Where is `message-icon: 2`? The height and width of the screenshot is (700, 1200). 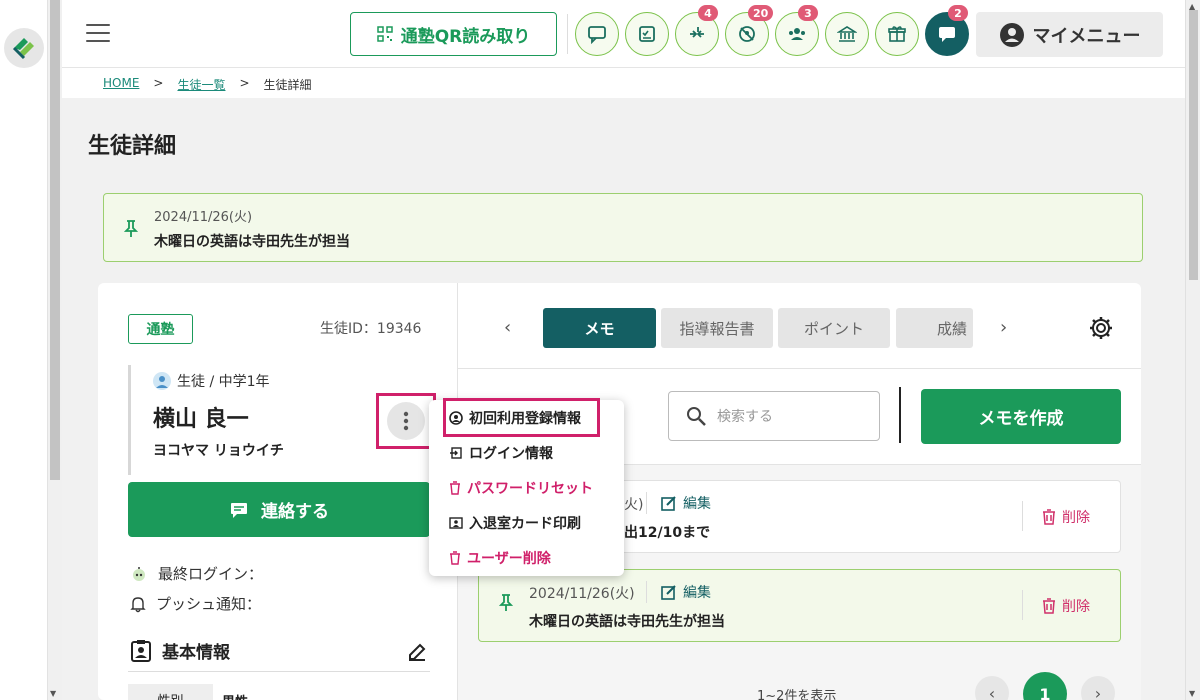 message-icon: 2 is located at coordinates (947, 30).